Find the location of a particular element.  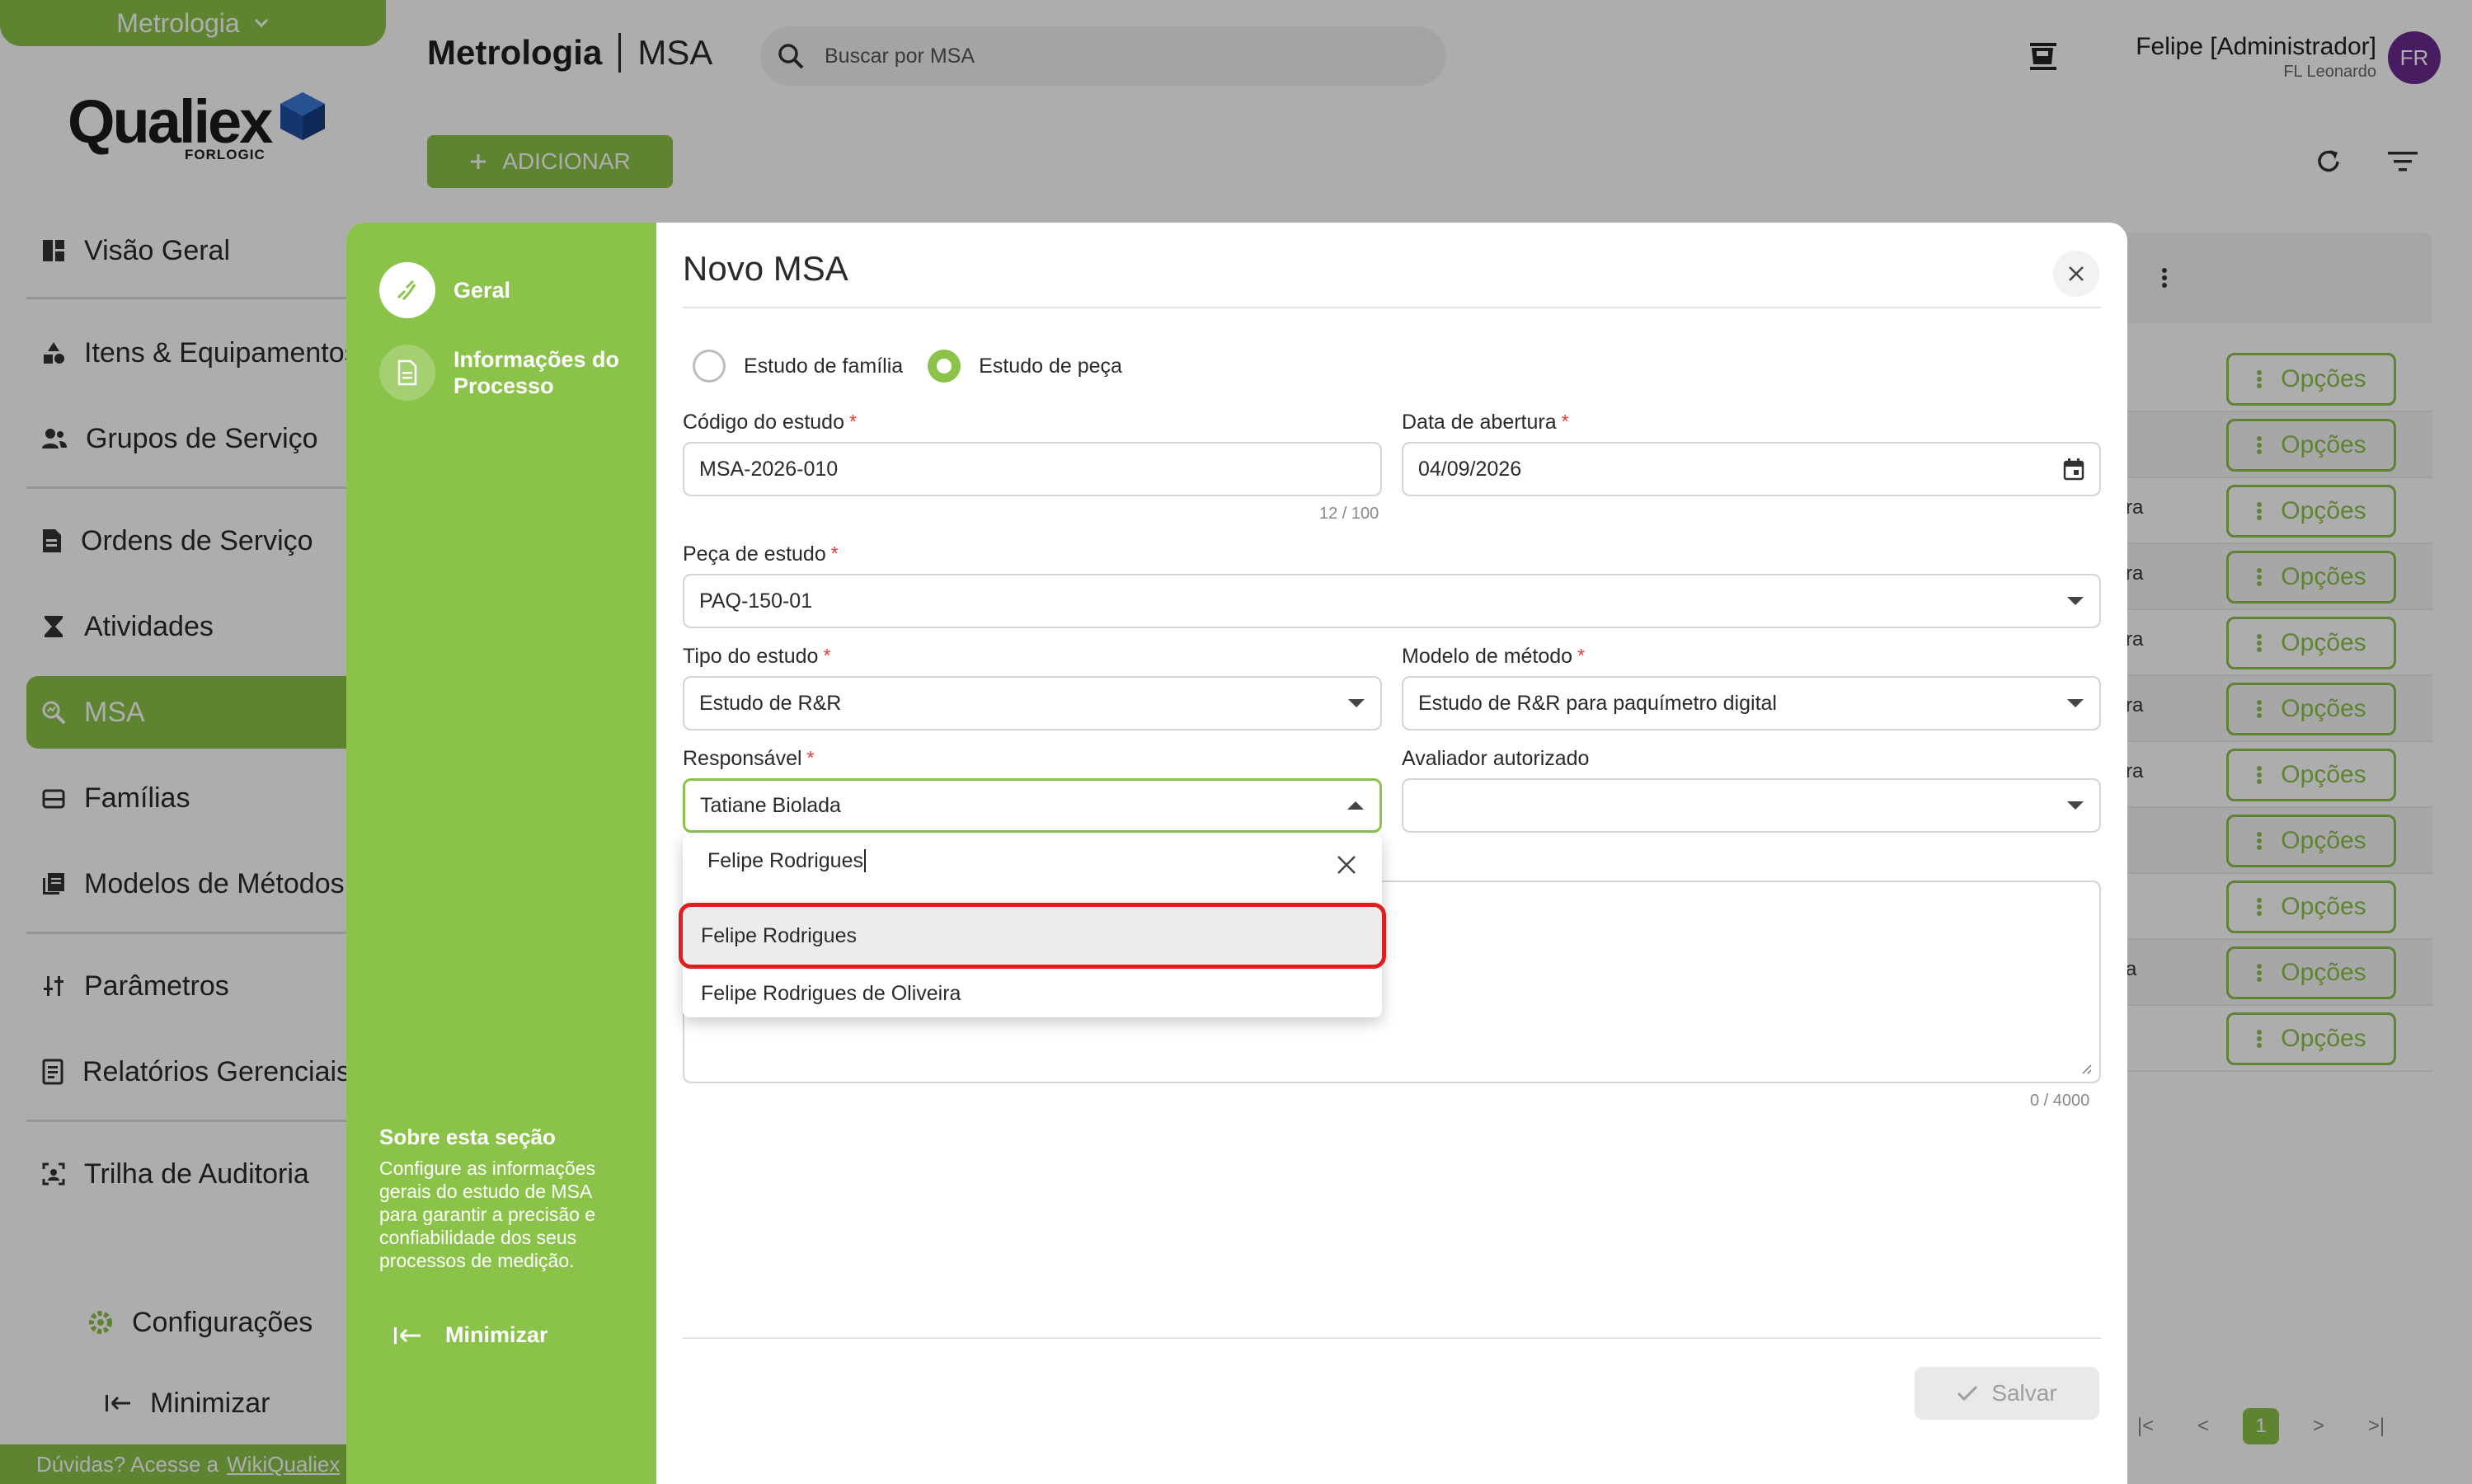

link-icon is located at coordinates (406, 290).